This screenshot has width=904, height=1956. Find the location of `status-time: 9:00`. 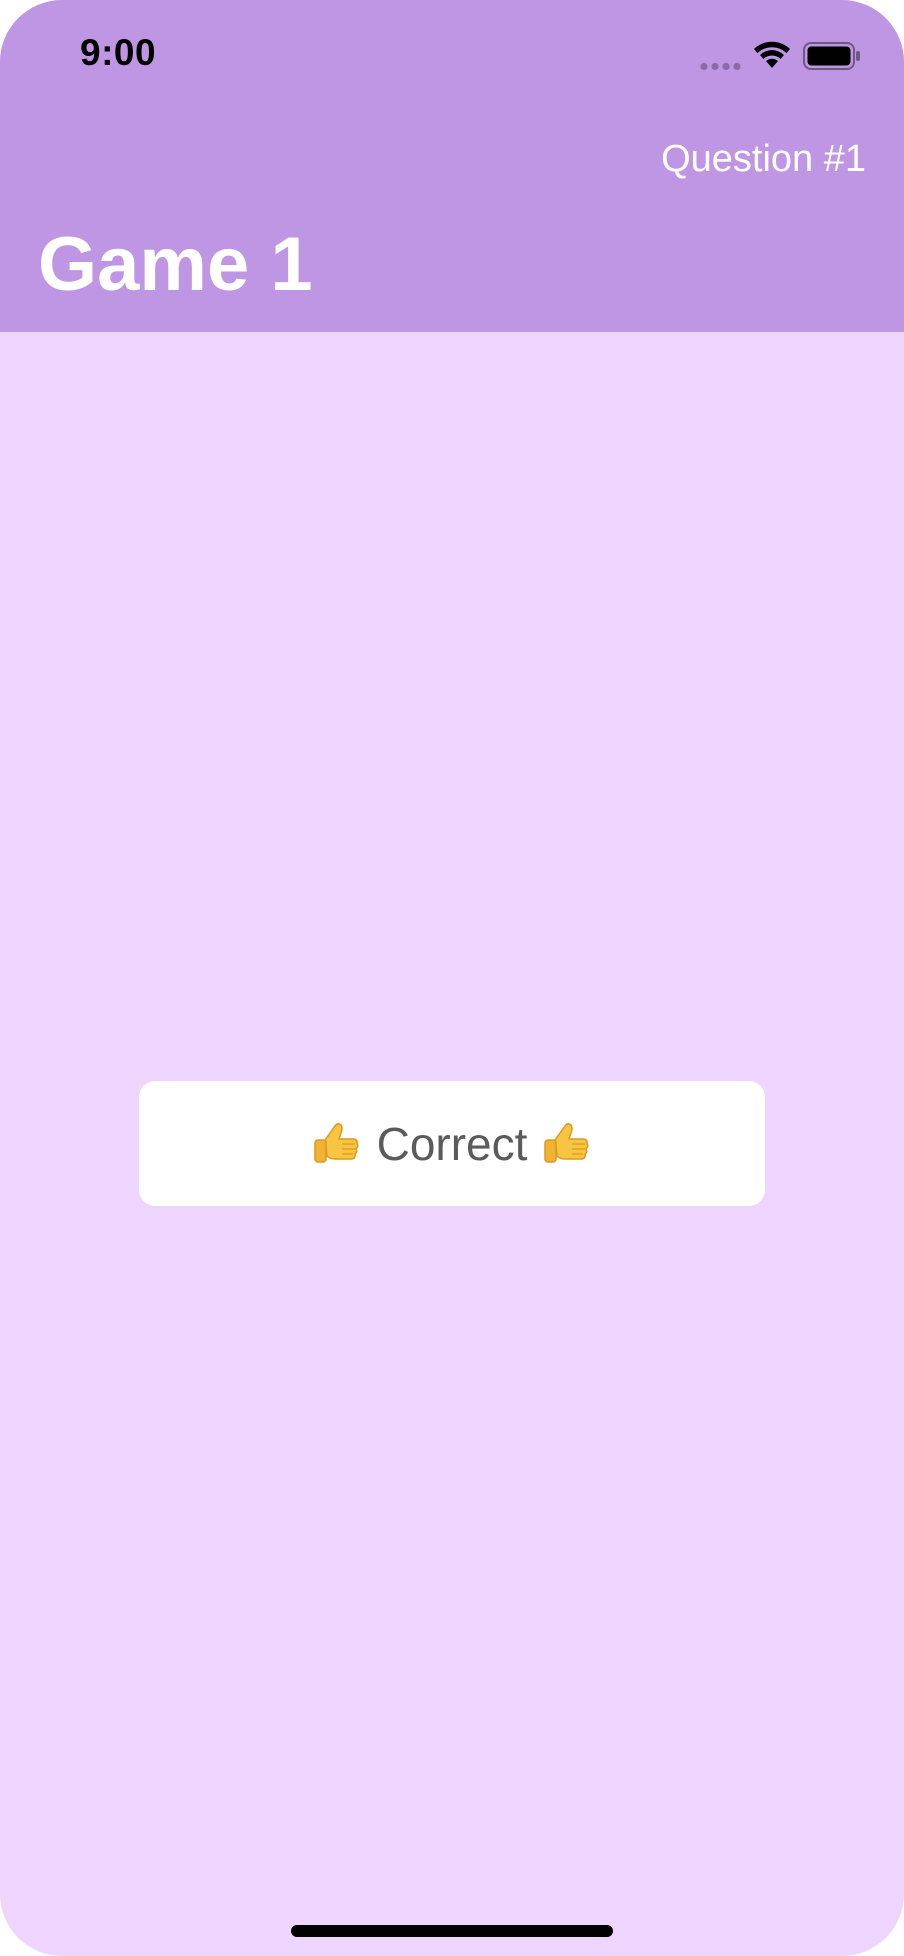

status-time: 9:00 is located at coordinates (118, 52).